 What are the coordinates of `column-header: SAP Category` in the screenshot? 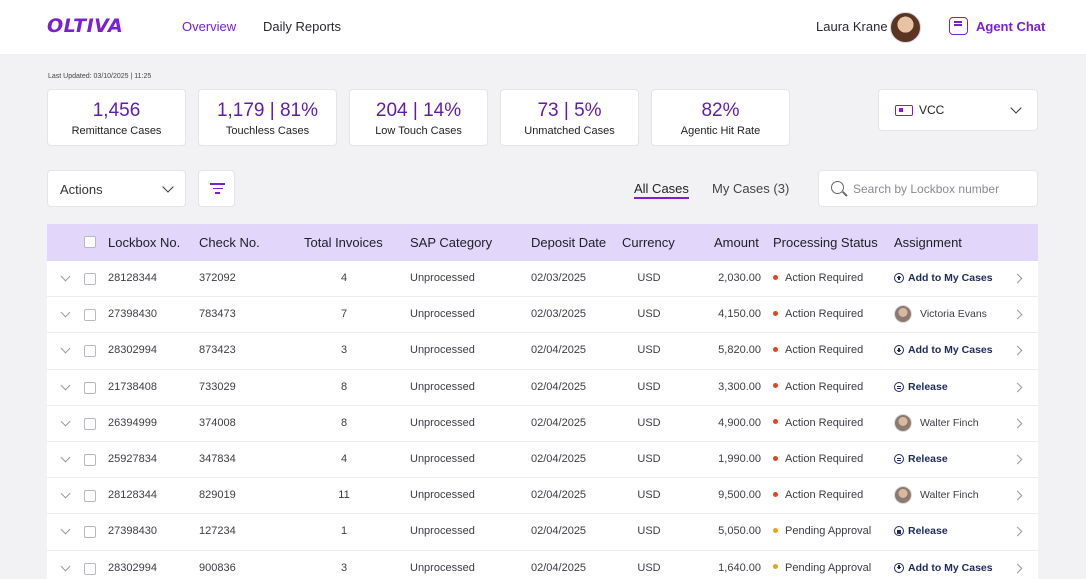 It's located at (451, 242).